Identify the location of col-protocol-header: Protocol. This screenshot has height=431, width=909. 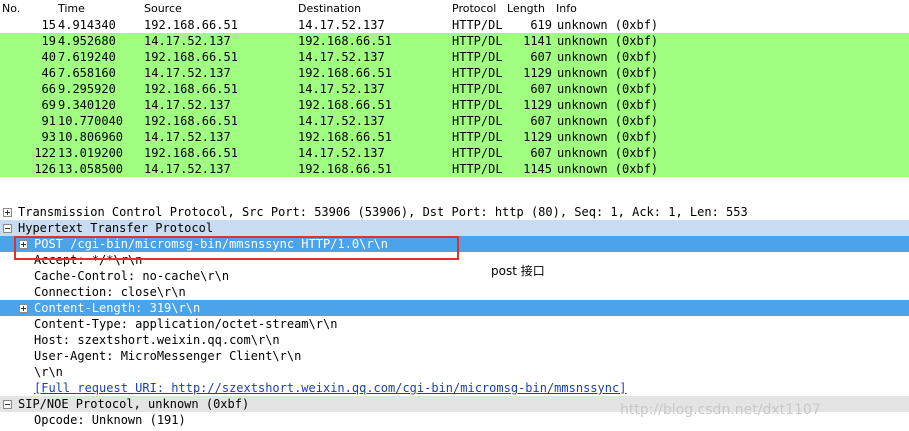
(474, 8).